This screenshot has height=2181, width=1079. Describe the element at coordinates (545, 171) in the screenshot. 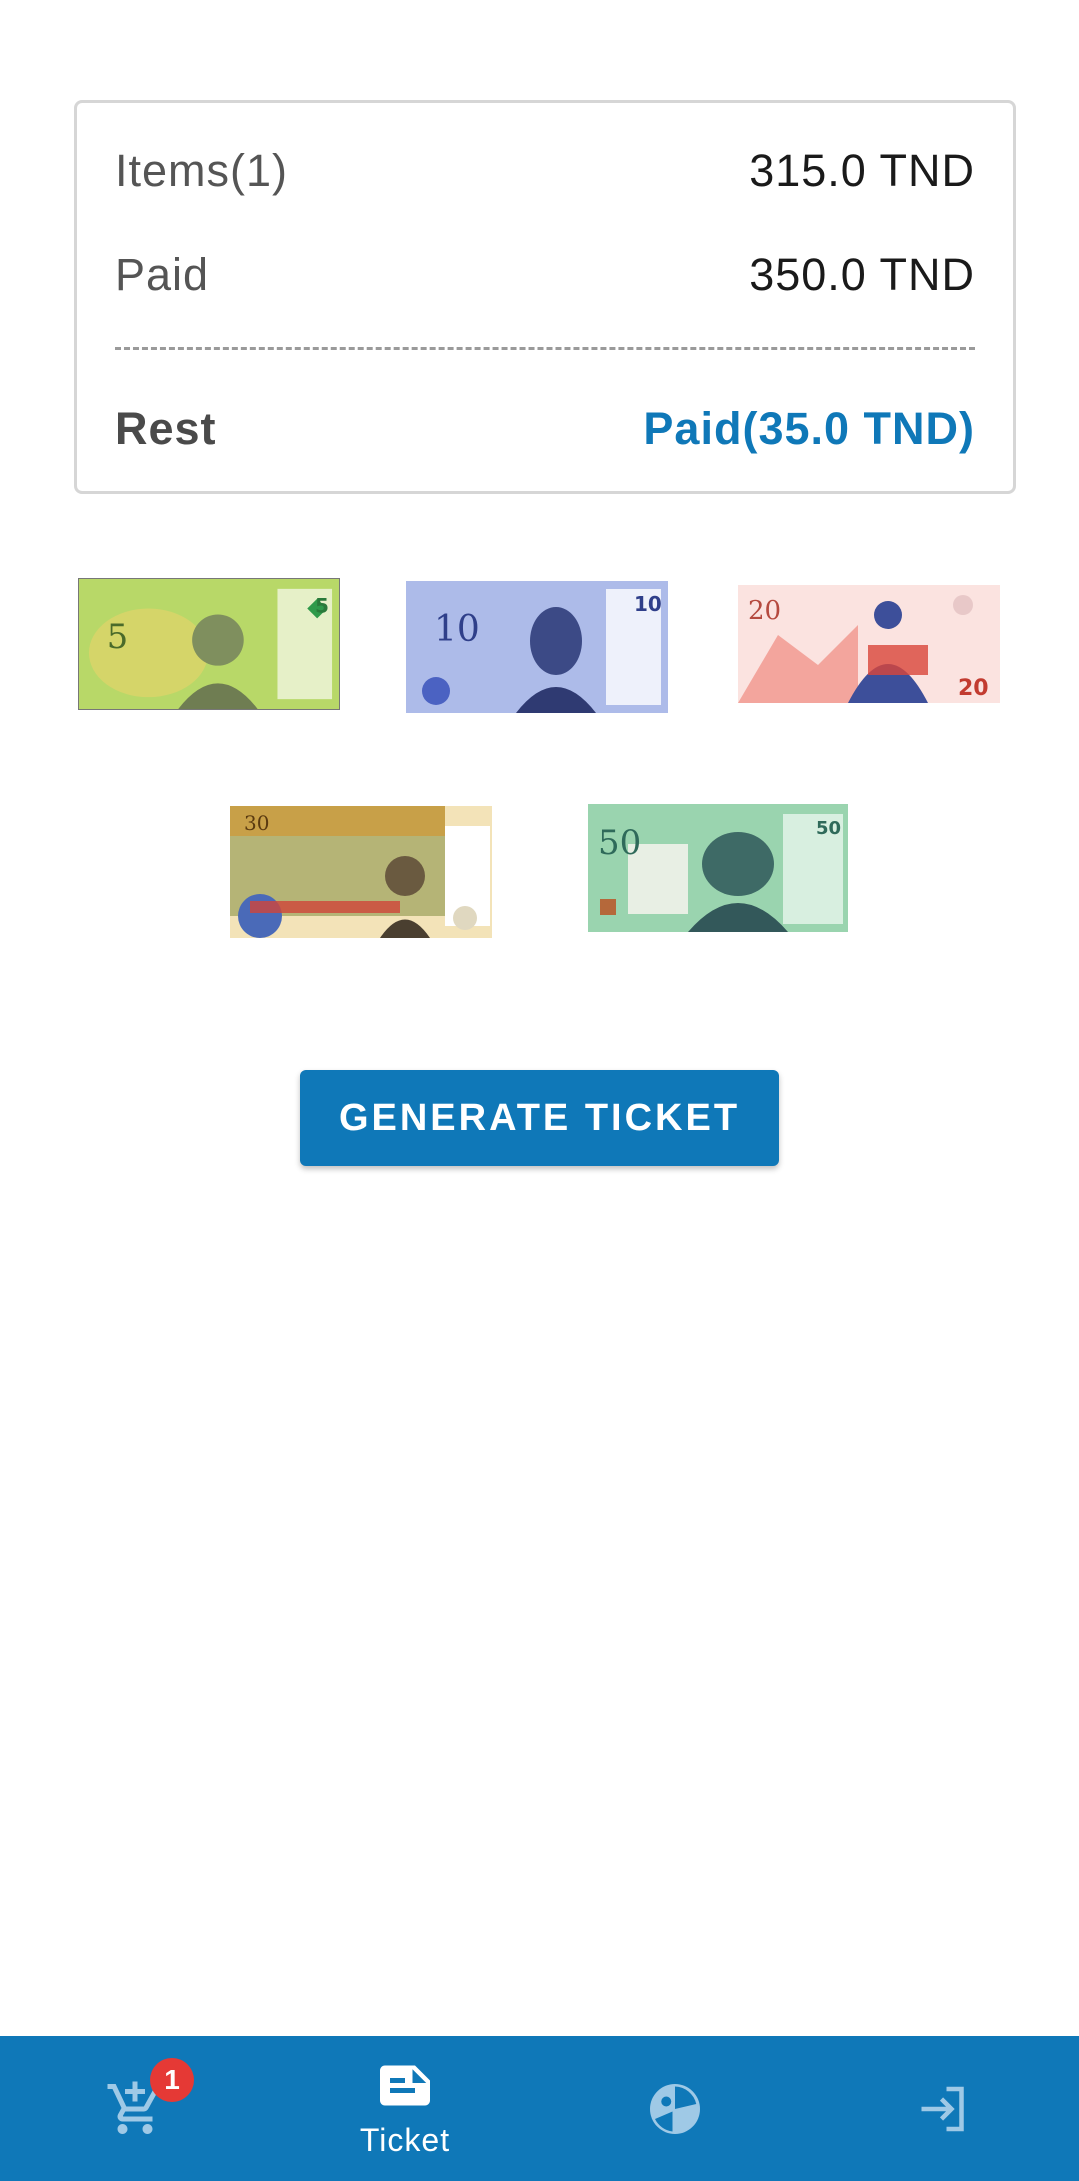

I see `items-row: Items(1) 315.0 TND` at that location.